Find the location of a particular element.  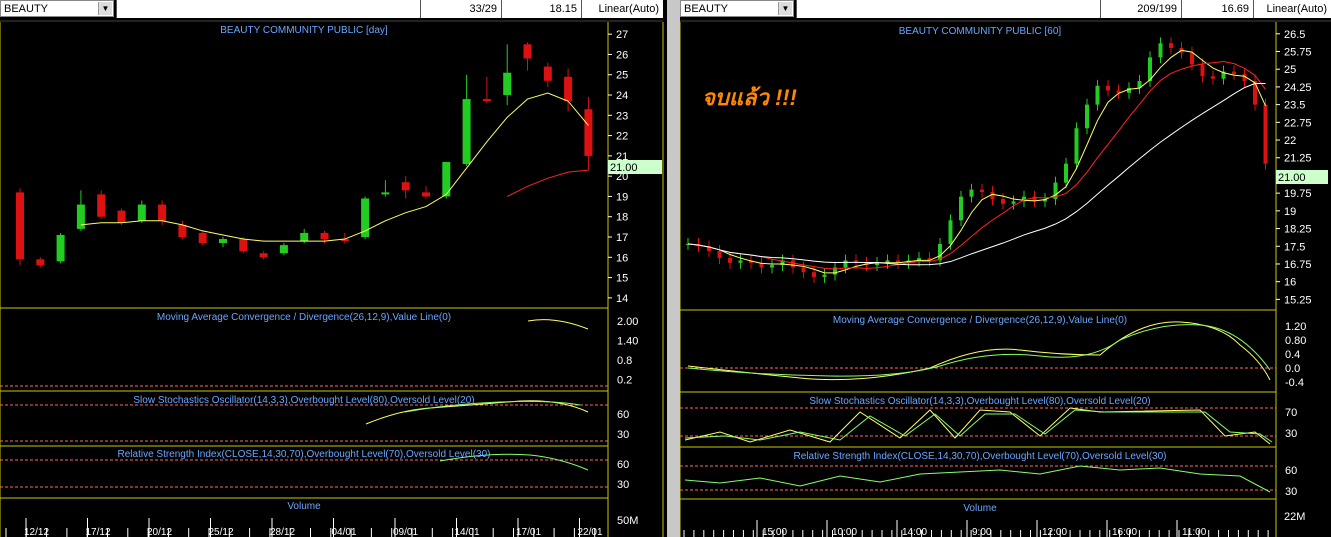

x-tick-label: 11:00 is located at coordinates (1194, 532).